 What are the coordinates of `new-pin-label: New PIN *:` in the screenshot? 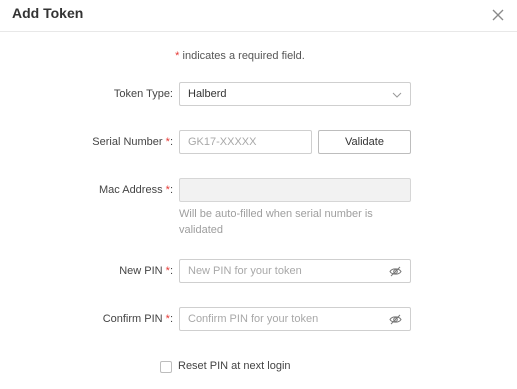 It's located at (146, 271).